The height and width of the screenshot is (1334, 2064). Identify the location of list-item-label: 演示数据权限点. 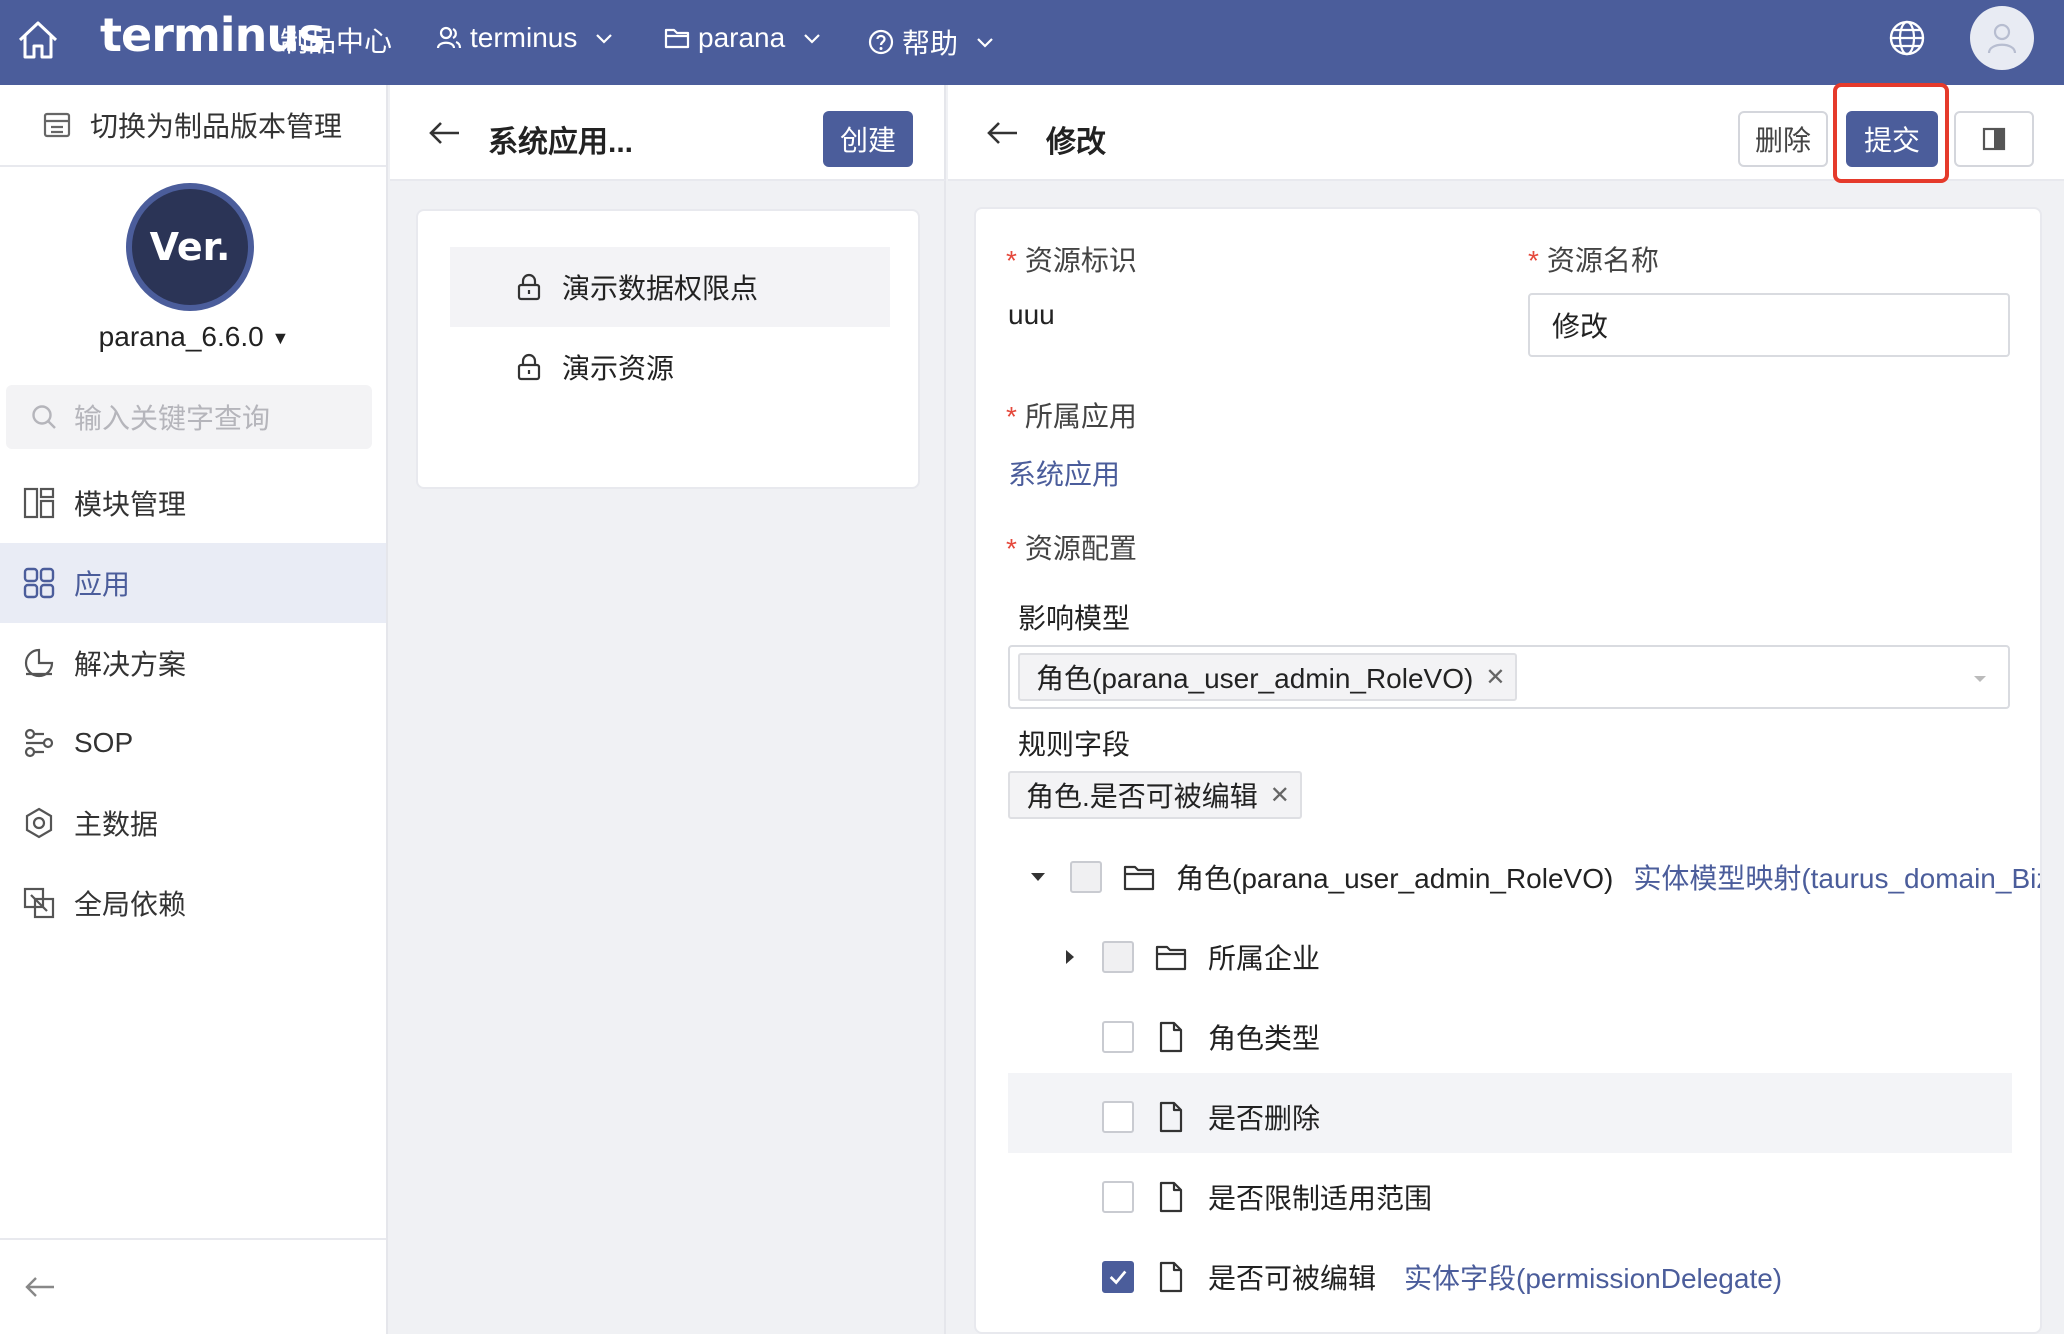
(660, 288).